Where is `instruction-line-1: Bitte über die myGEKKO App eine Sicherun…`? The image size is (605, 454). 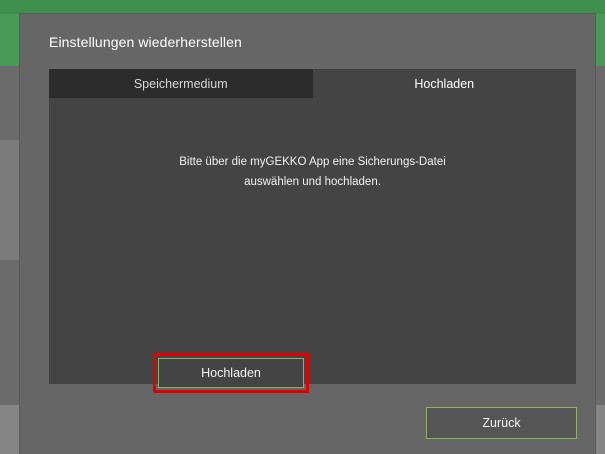
instruction-line-1: Bitte über die myGEKKO App eine Sicherun… is located at coordinates (312, 162).